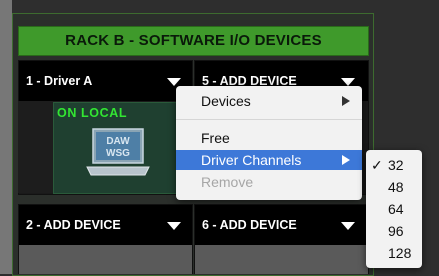 This screenshot has height=276, width=439. Describe the element at coordinates (249, 225) in the screenshot. I see `slot-6-label: 6 - ADD DEVICE` at that location.